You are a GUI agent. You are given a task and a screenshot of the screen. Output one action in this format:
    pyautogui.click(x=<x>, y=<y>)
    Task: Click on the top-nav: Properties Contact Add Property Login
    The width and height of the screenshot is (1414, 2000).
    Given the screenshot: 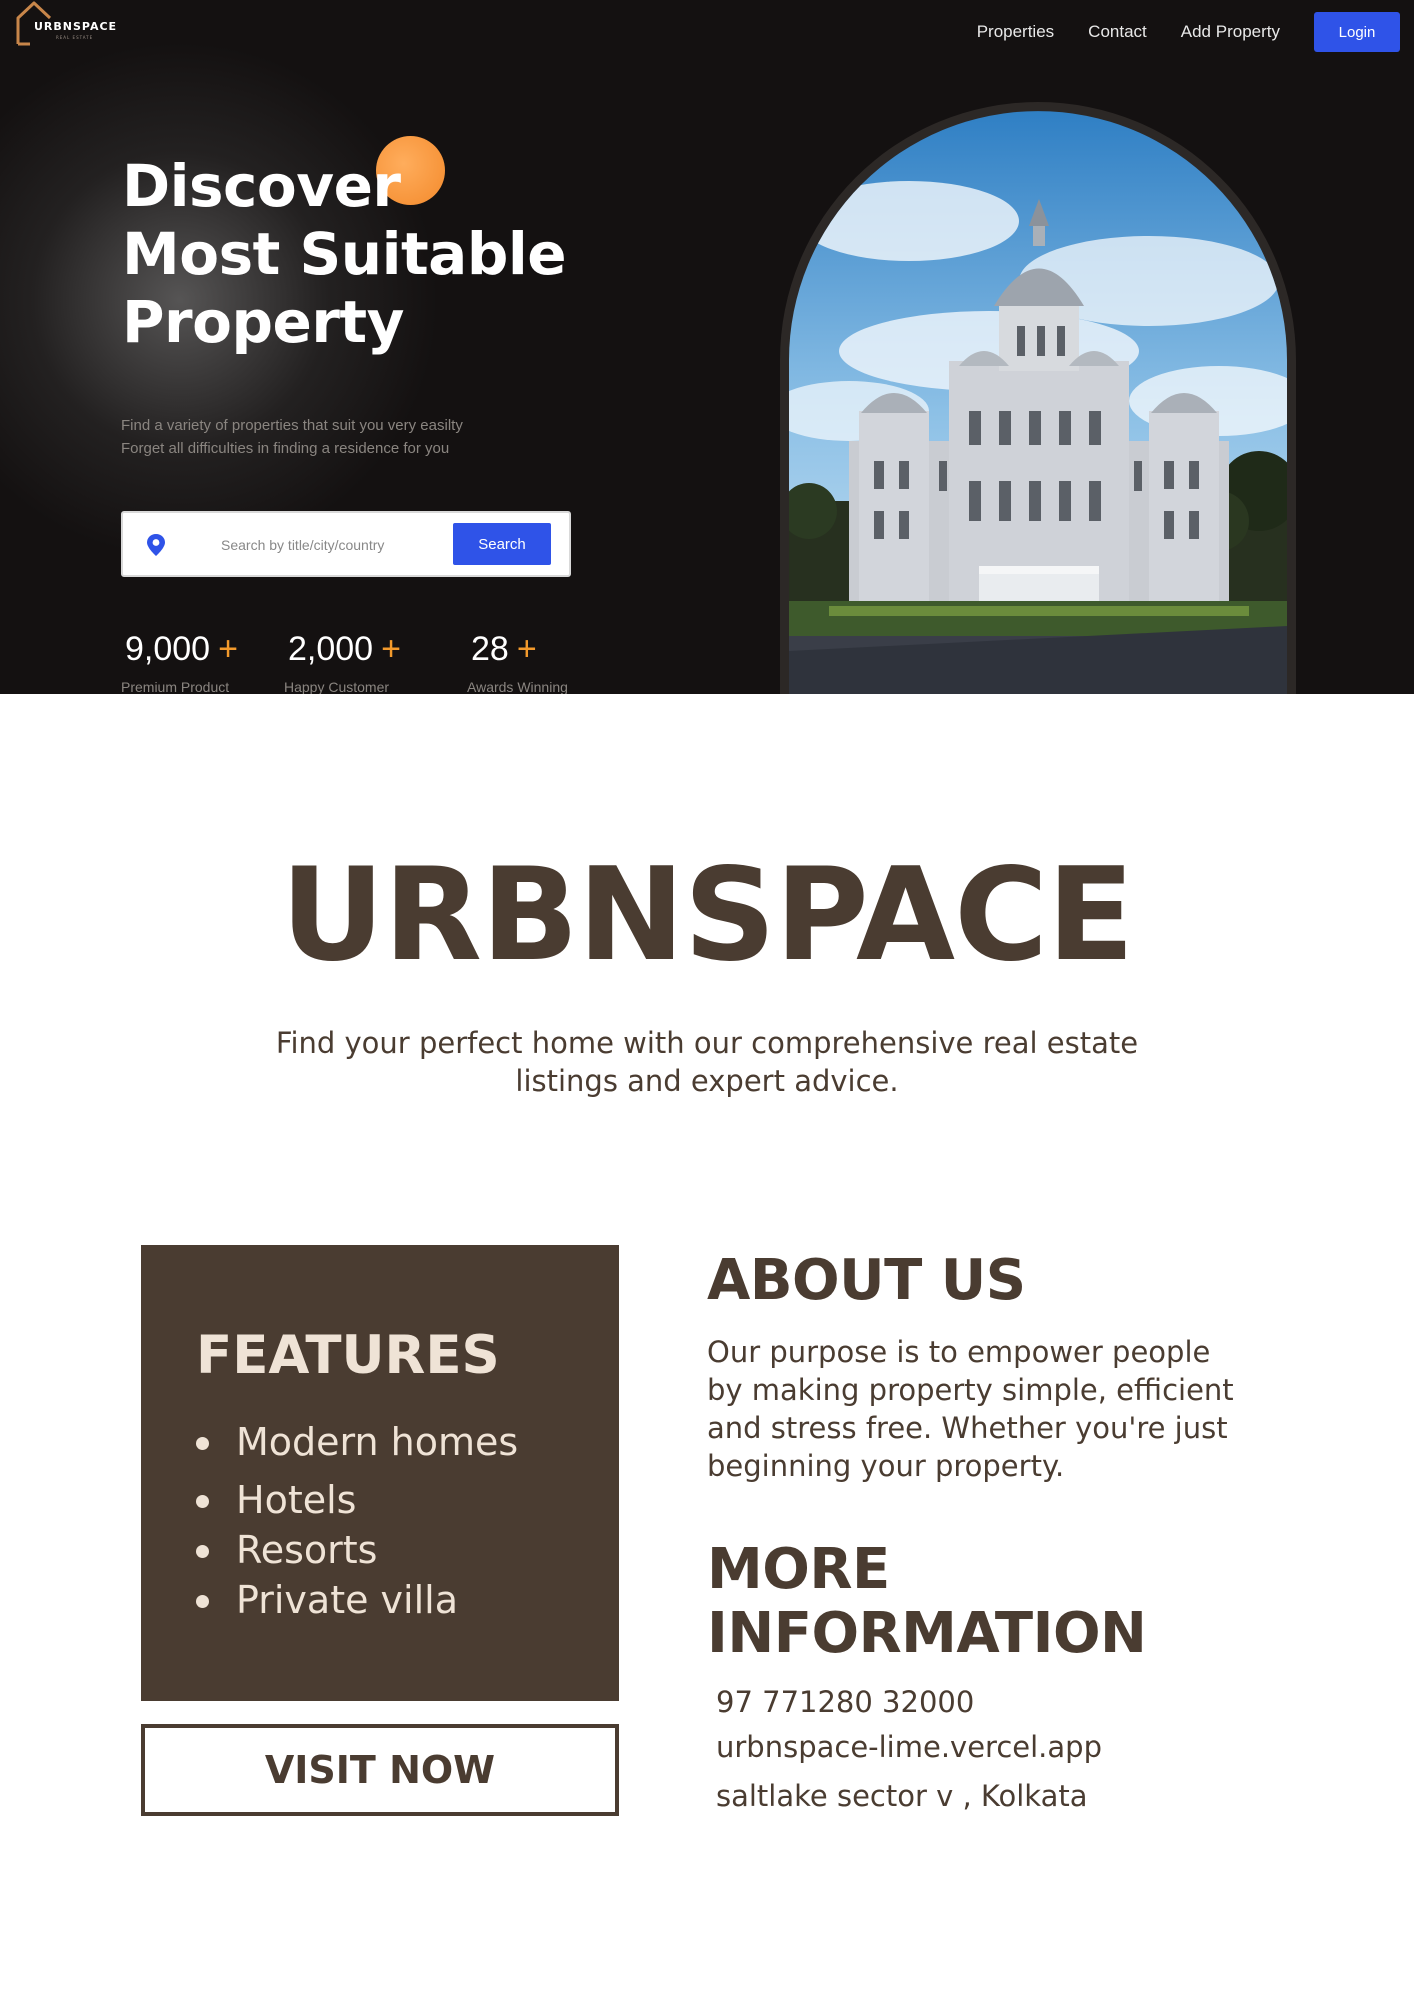 What is the action you would take?
    pyautogui.click(x=1188, y=32)
    